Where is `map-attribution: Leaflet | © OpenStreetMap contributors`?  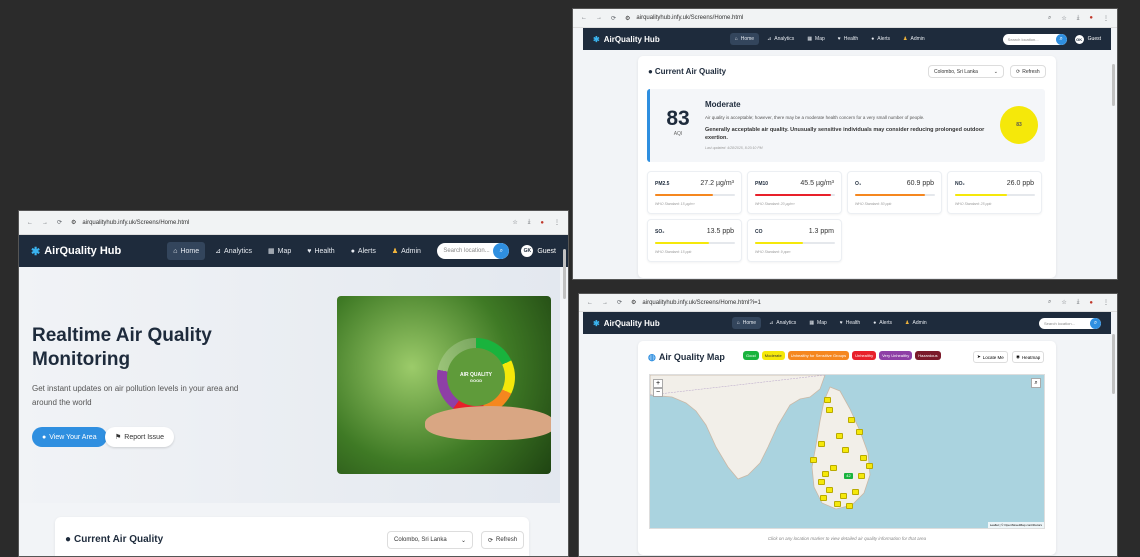
map-attribution: Leaflet | © OpenStreetMap contributors is located at coordinates (1015, 525).